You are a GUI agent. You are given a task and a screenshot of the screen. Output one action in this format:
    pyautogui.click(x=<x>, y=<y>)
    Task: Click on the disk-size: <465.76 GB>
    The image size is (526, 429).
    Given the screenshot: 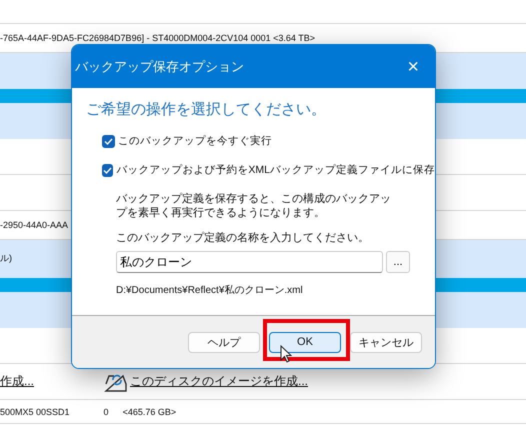 What is the action you would take?
    pyautogui.click(x=149, y=411)
    